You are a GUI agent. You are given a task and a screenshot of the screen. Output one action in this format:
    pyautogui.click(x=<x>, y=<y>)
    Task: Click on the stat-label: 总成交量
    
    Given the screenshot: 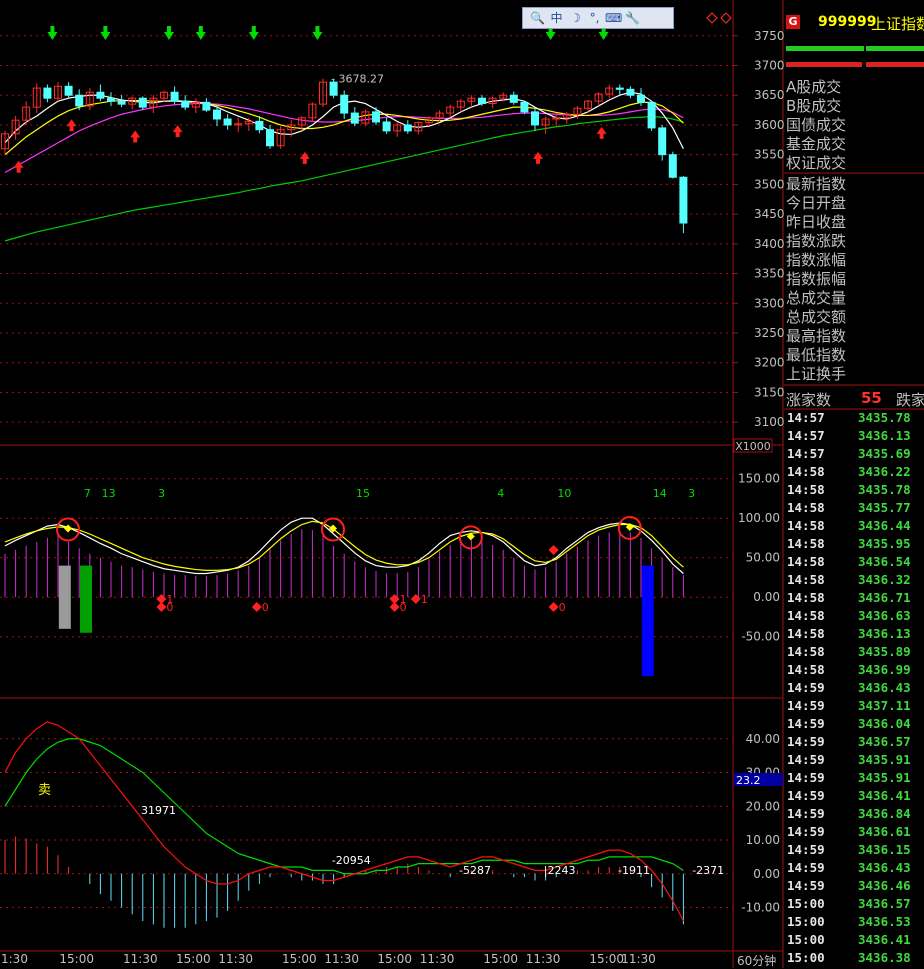 What is the action you would take?
    pyautogui.click(x=816, y=298)
    